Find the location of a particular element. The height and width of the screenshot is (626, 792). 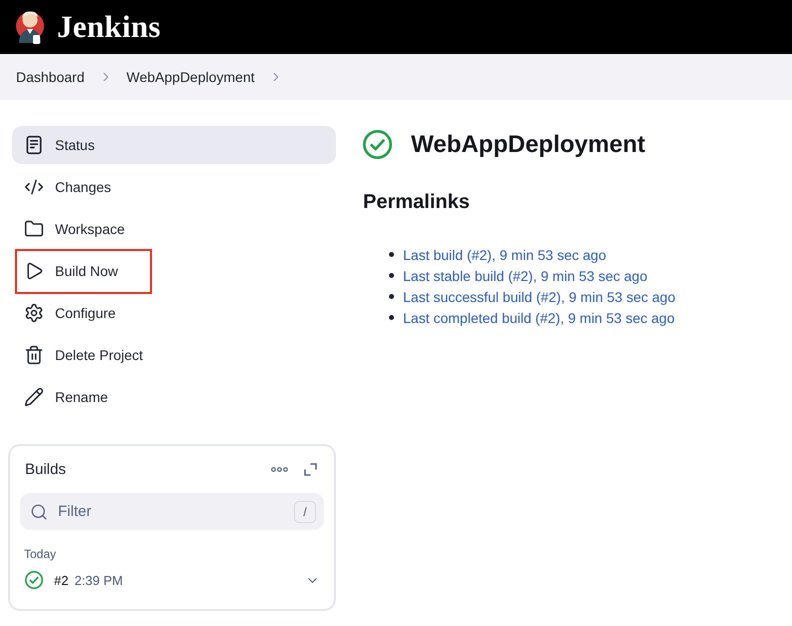

permalink: Last stable build (#2), 9 min 53 sec ago is located at coordinates (525, 276).